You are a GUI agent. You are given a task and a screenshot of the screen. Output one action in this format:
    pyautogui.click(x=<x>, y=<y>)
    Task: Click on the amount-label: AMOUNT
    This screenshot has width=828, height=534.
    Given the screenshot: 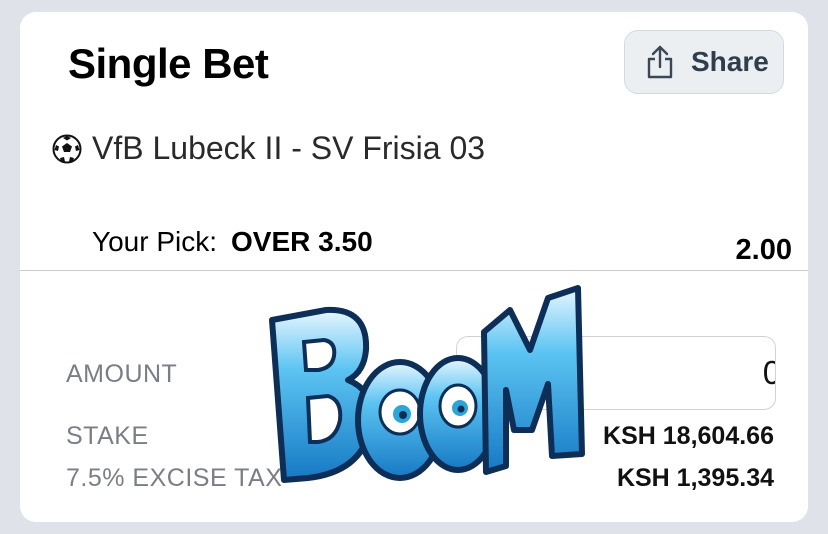 What is the action you would take?
    pyautogui.click(x=122, y=374)
    